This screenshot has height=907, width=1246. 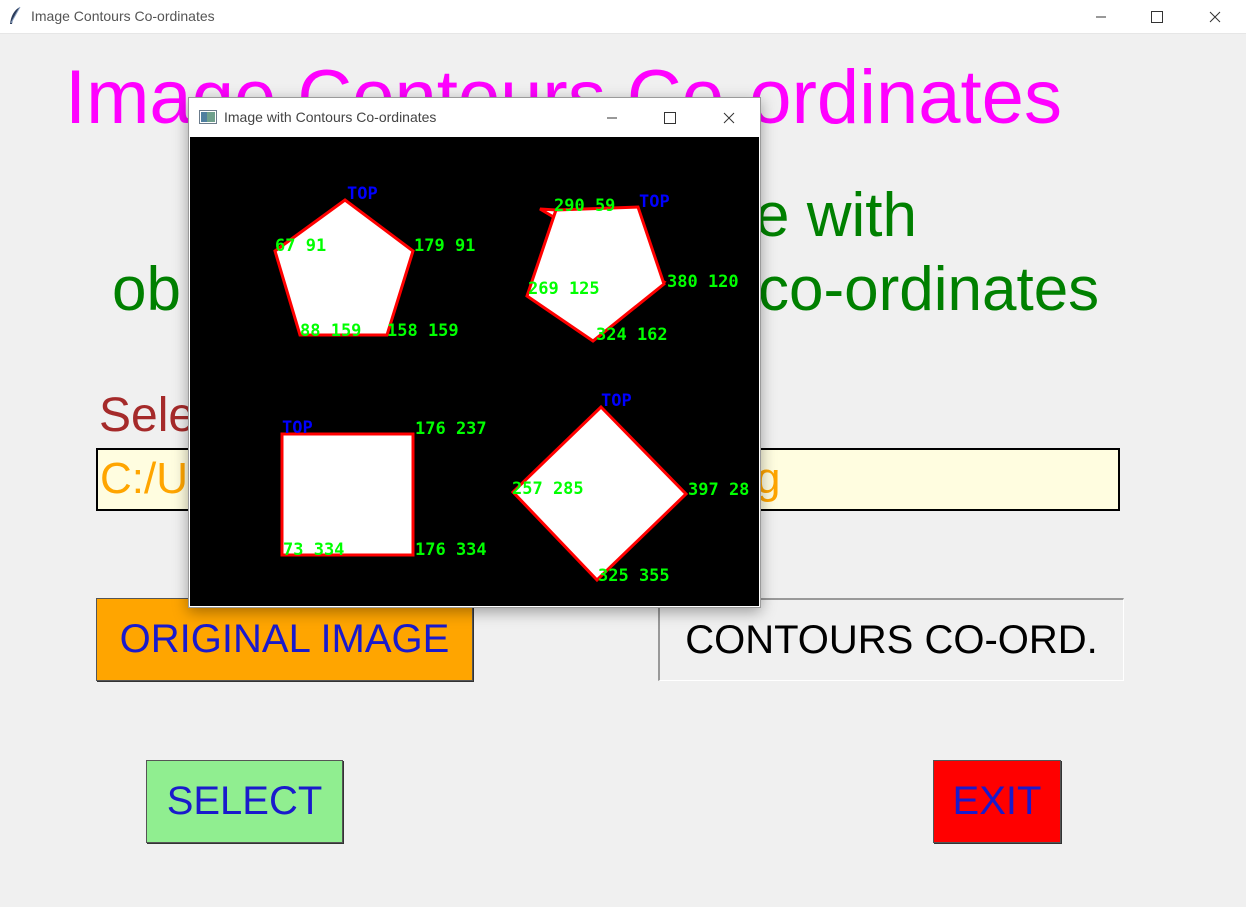 What do you see at coordinates (147, 415) in the screenshot?
I see `select-image-label: Sele` at bounding box center [147, 415].